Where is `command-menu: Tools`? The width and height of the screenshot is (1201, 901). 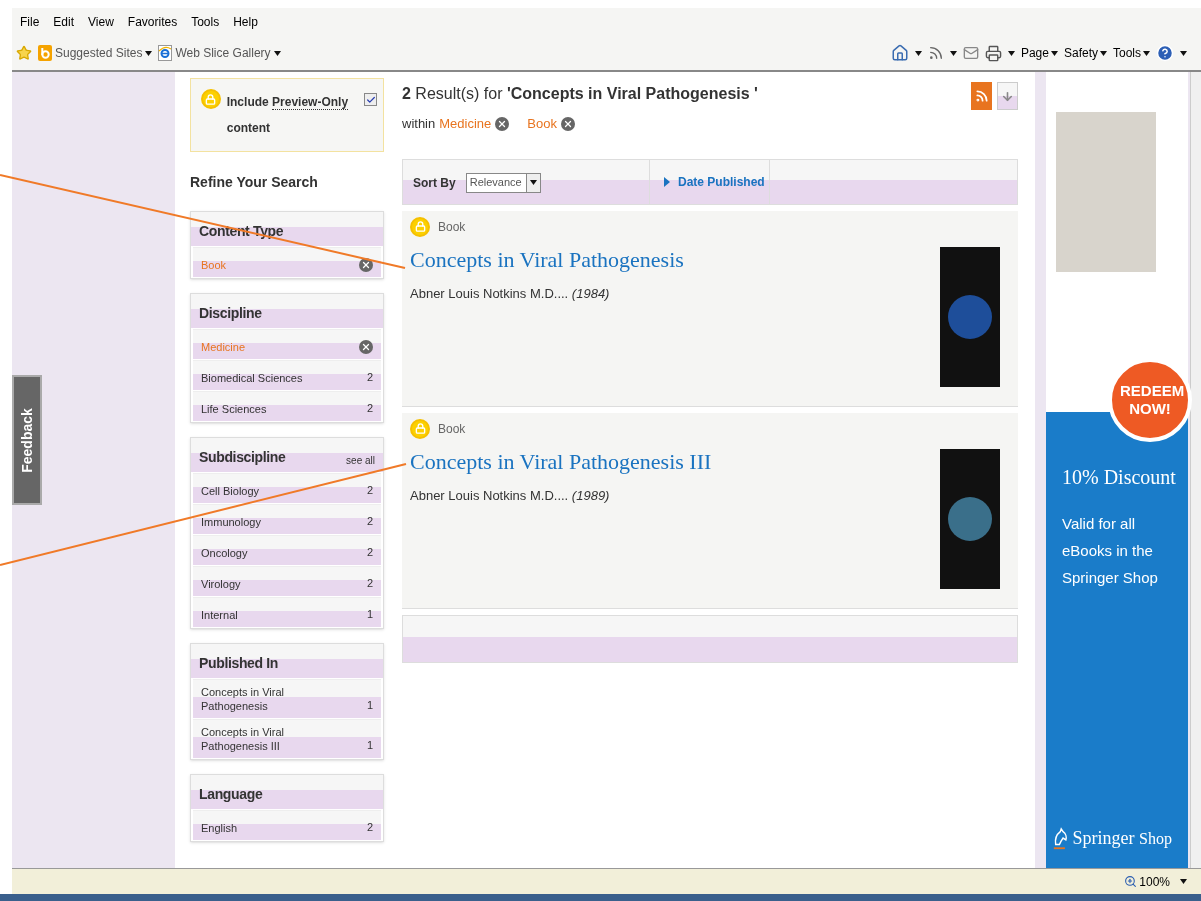
command-menu: Tools is located at coordinates (1131, 53).